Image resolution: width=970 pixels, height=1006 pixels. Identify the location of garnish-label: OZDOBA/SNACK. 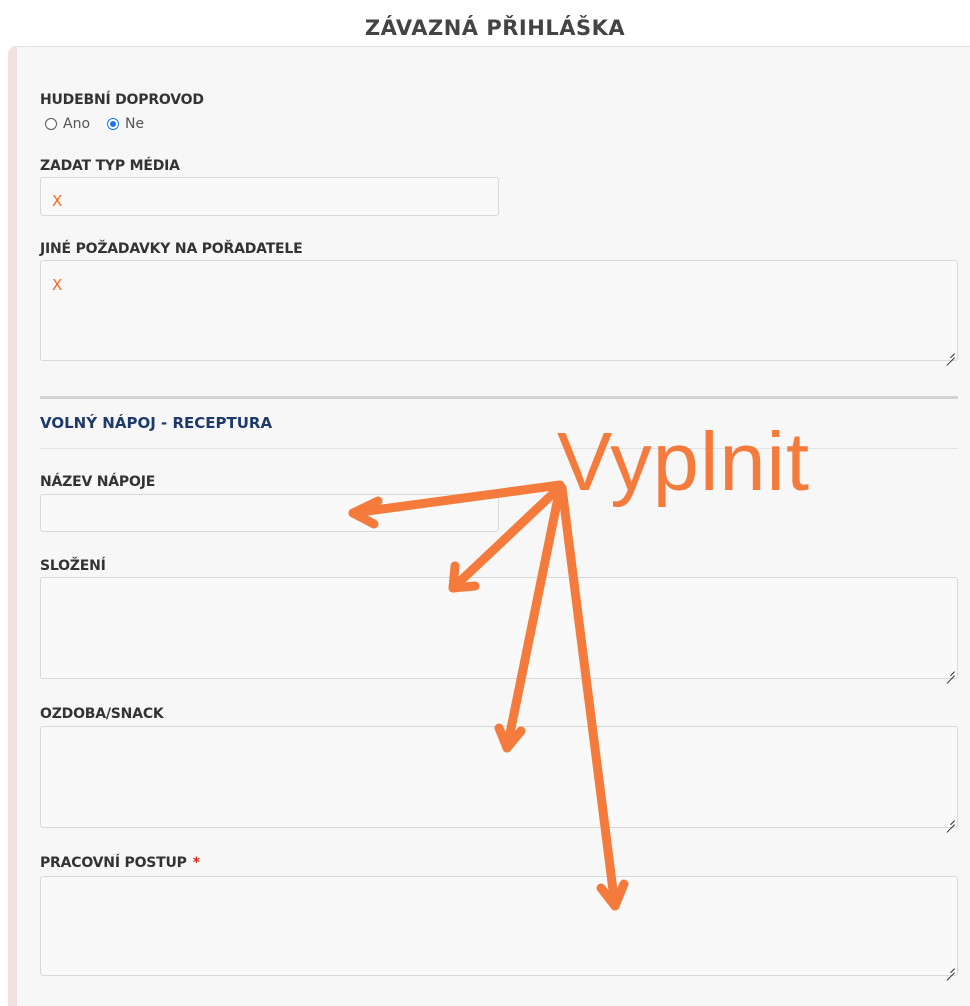
(102, 714).